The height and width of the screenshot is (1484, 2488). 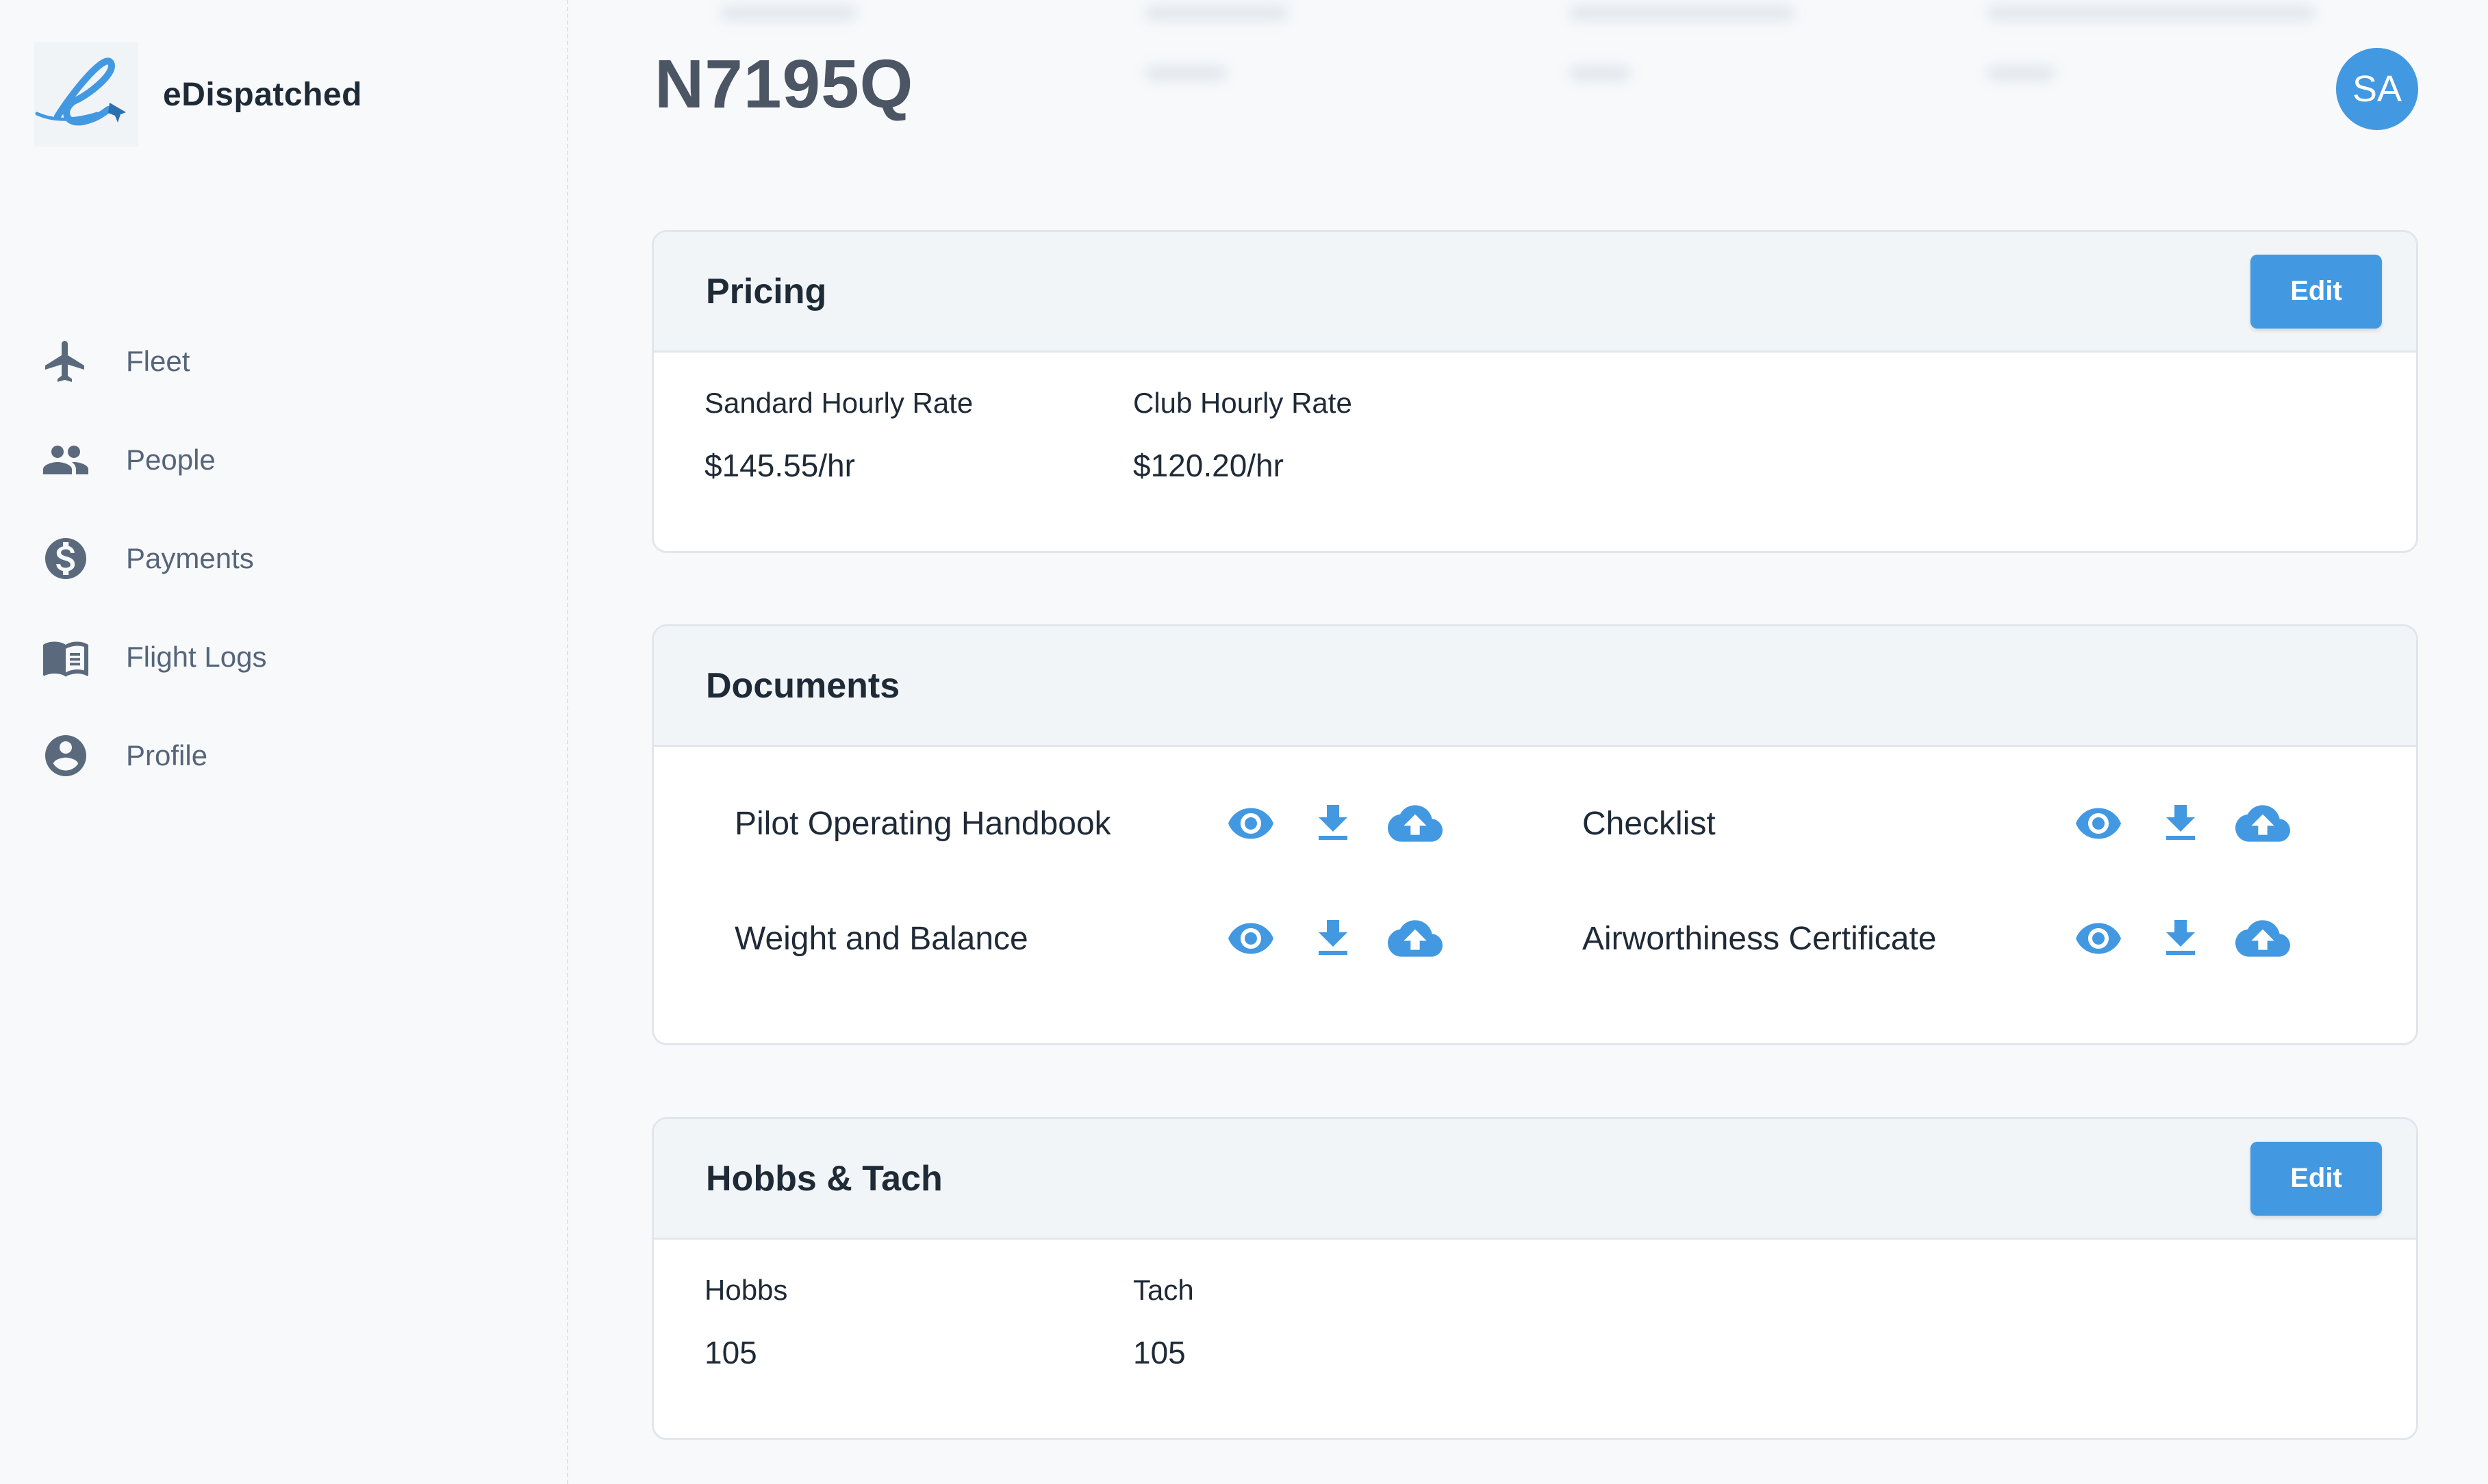 I want to click on club-rate-value: $120.20/hr, so click(x=1208, y=466).